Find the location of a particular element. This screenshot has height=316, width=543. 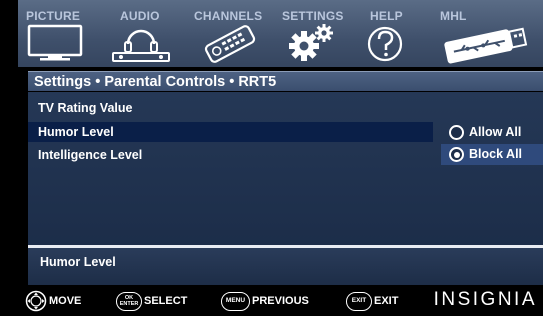

option-allow-all: Allow All is located at coordinates (492, 132).